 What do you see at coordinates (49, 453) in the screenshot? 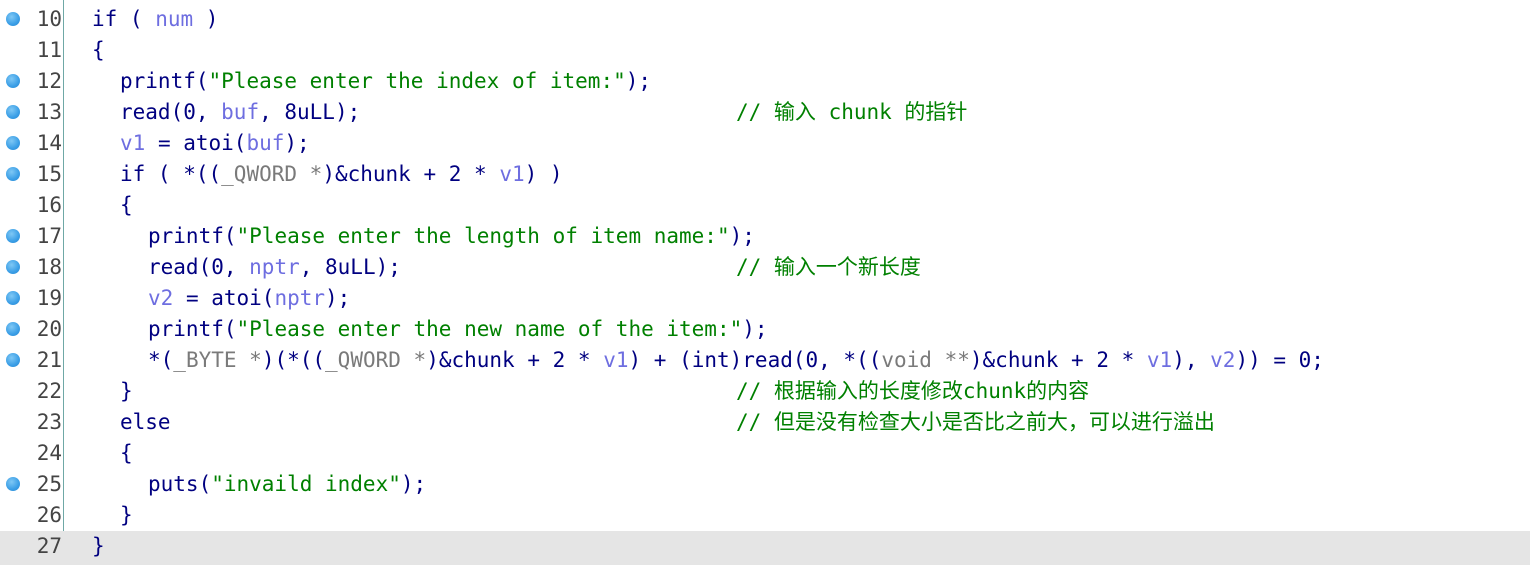
I see `line-number: 24` at bounding box center [49, 453].